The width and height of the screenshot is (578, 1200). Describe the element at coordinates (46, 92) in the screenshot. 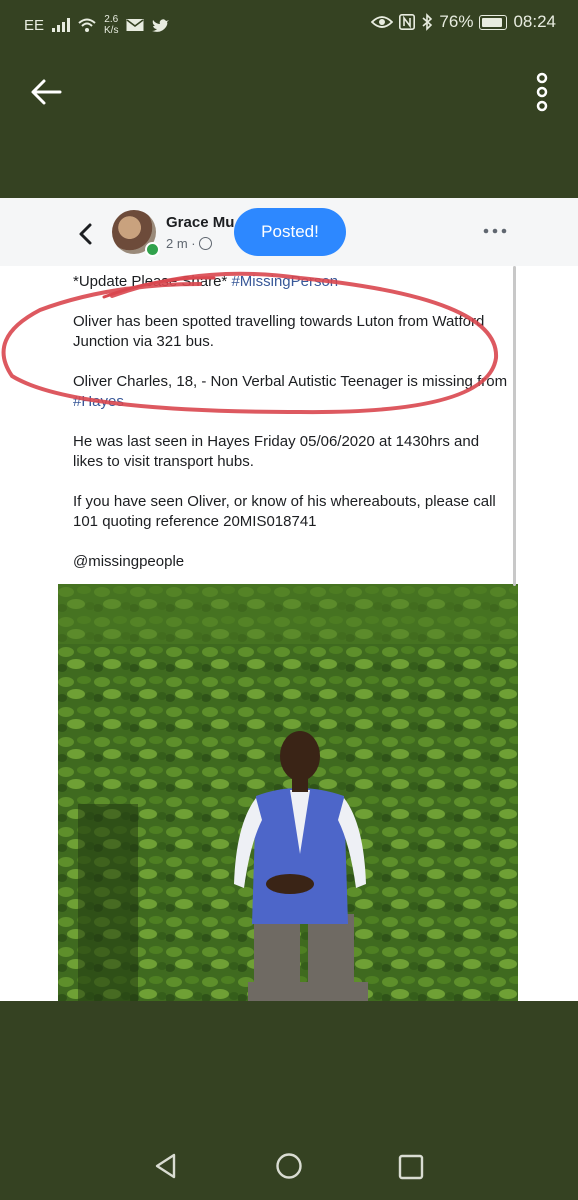

I see `back-arrow-icon` at that location.